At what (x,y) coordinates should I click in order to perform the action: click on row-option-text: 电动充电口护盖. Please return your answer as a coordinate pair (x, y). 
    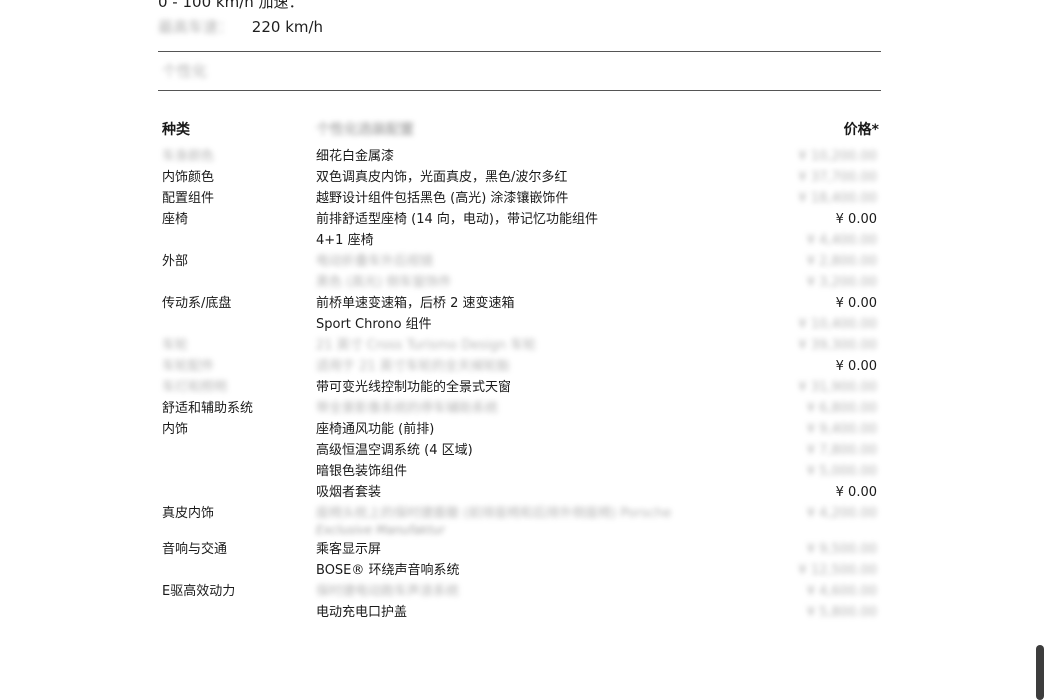
    Looking at the image, I should click on (362, 612).